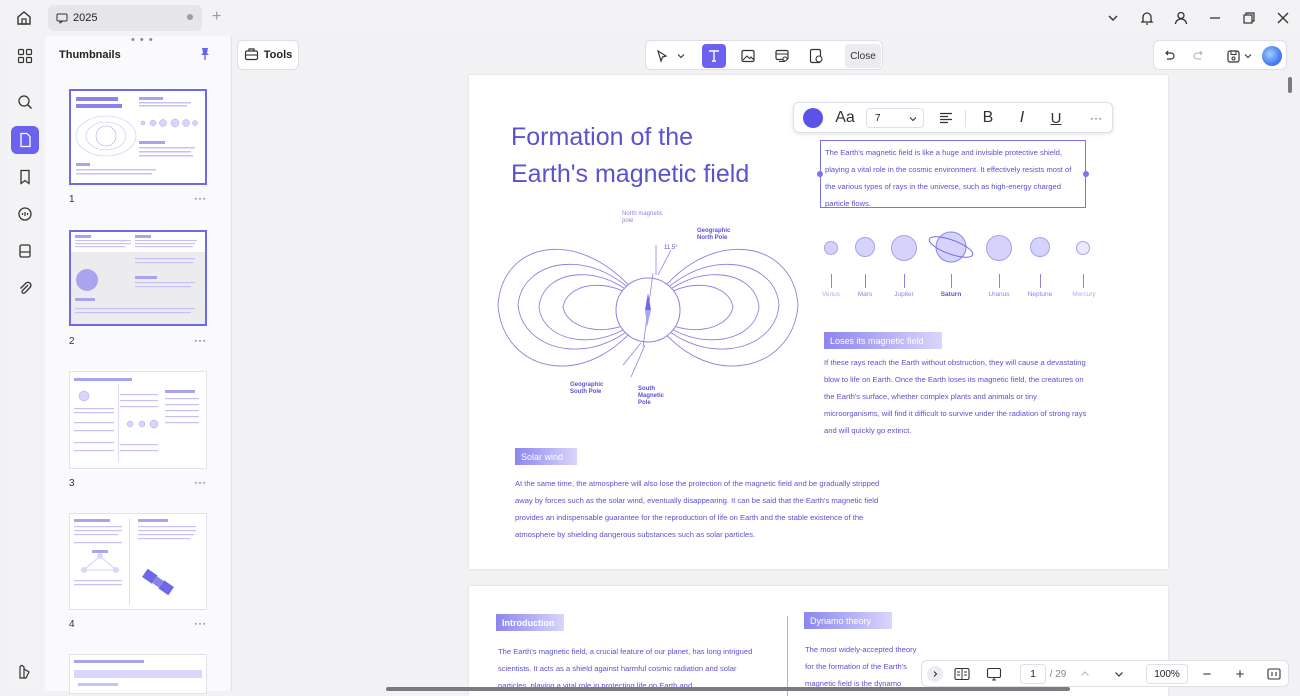  Describe the element at coordinates (748, 56) in the screenshot. I see `image-tool-icon` at that location.